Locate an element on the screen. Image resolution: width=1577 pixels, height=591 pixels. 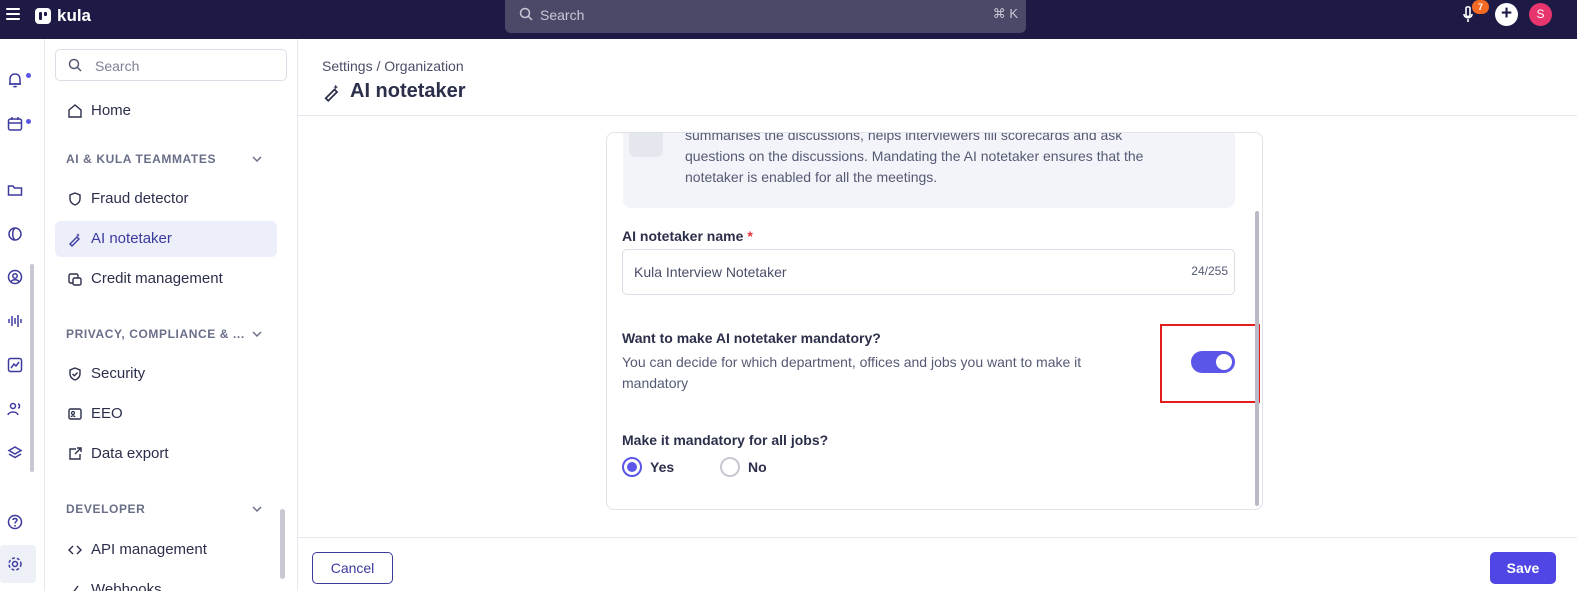
notetaker-name-label-text: AI notetaker name is located at coordinates (683, 236).